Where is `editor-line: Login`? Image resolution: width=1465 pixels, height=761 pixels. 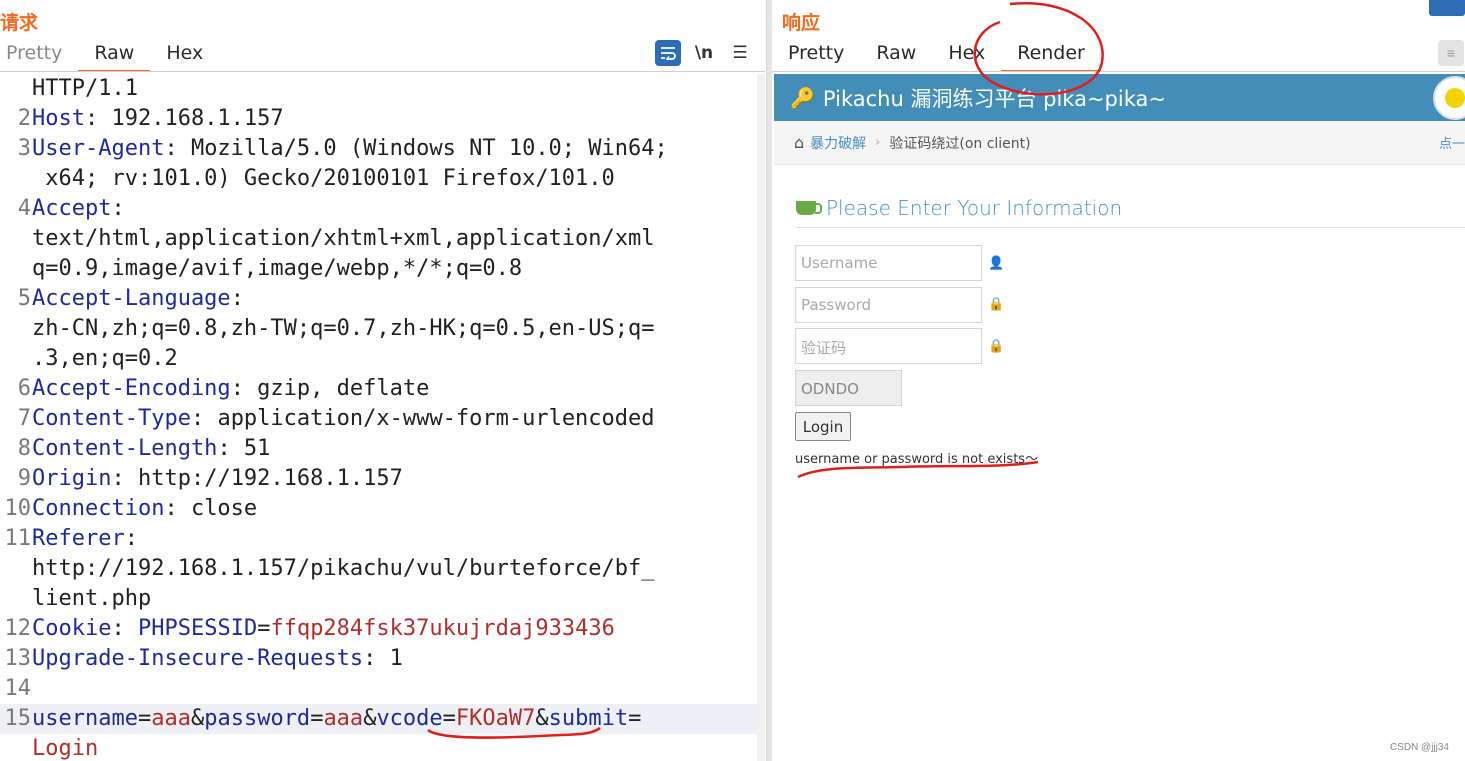 editor-line: Login is located at coordinates (380, 747).